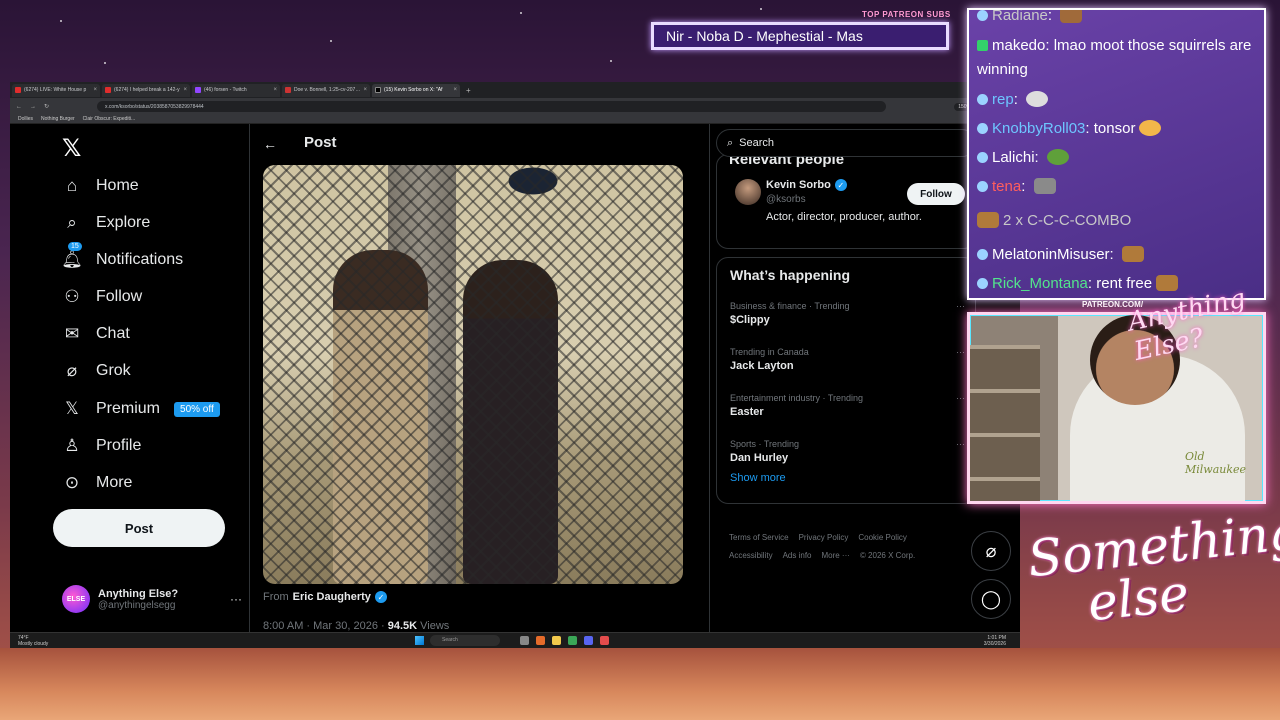  What do you see at coordinates (320, 142) in the screenshot?
I see `page-title: Post` at bounding box center [320, 142].